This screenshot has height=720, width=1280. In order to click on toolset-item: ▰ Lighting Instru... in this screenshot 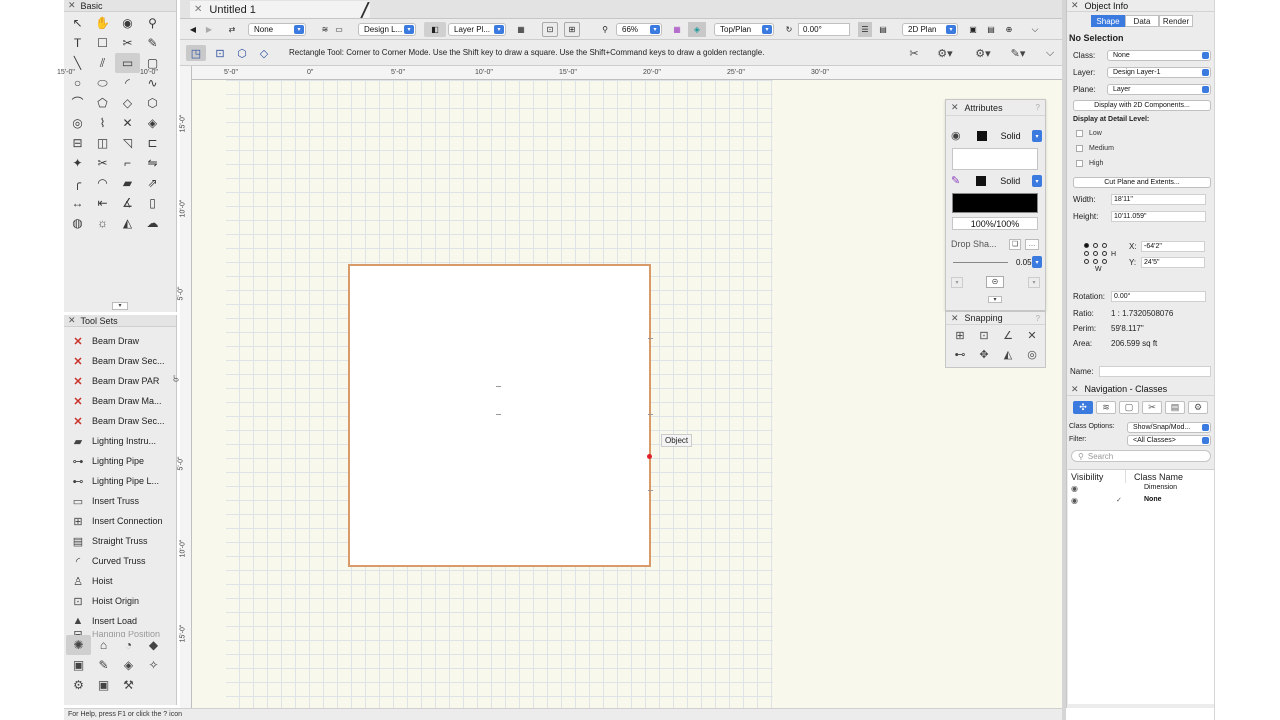, I will do `click(120, 441)`.